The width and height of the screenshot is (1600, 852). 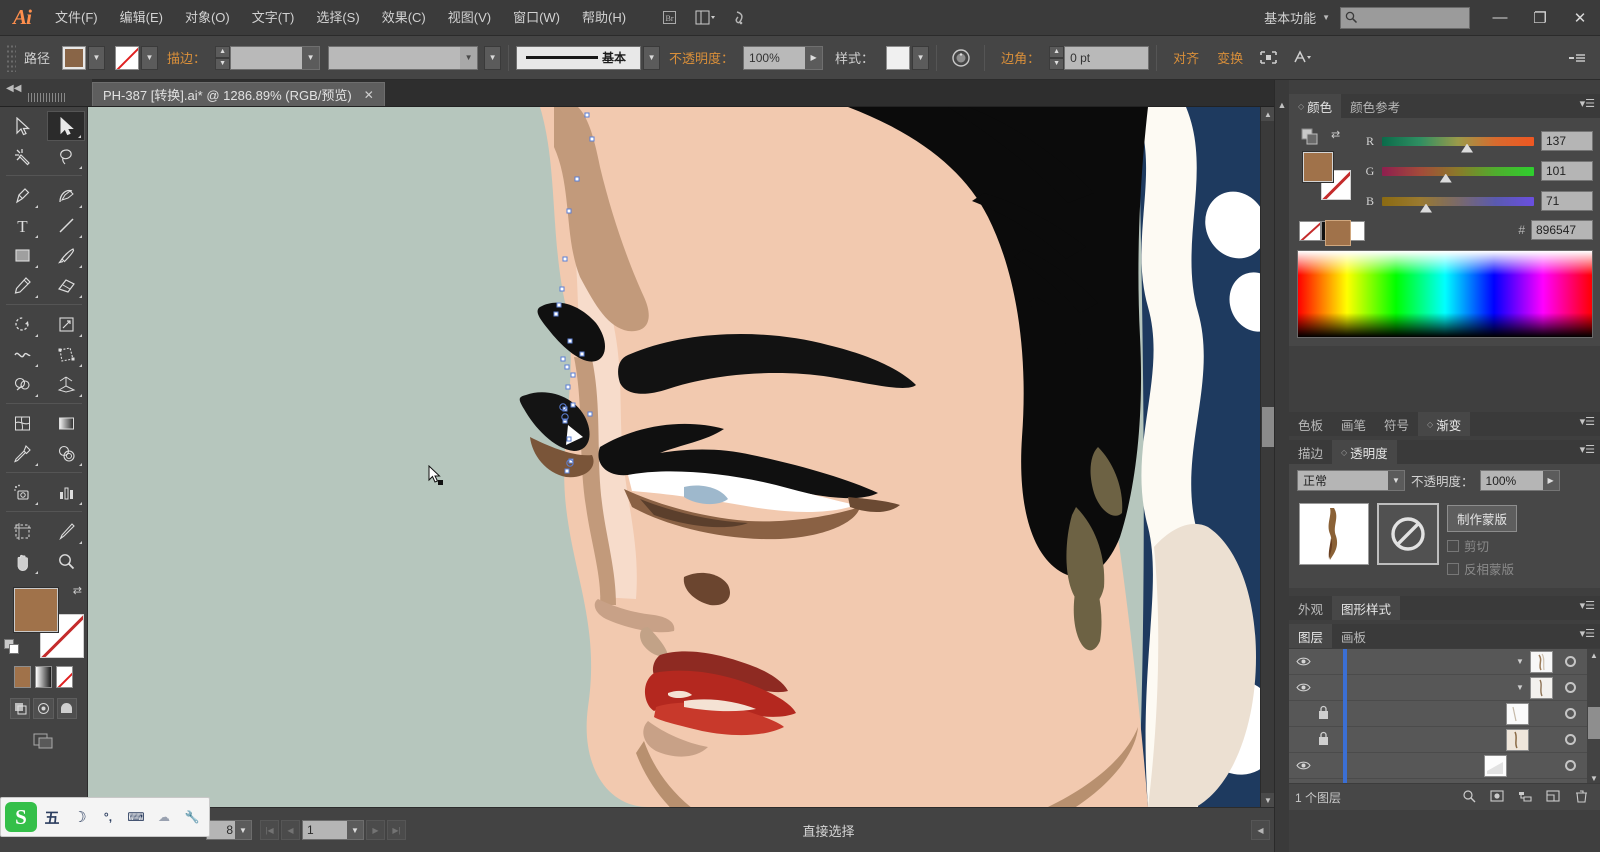 What do you see at coordinates (66, 255) in the screenshot?
I see `paintbrush-tool` at bounding box center [66, 255].